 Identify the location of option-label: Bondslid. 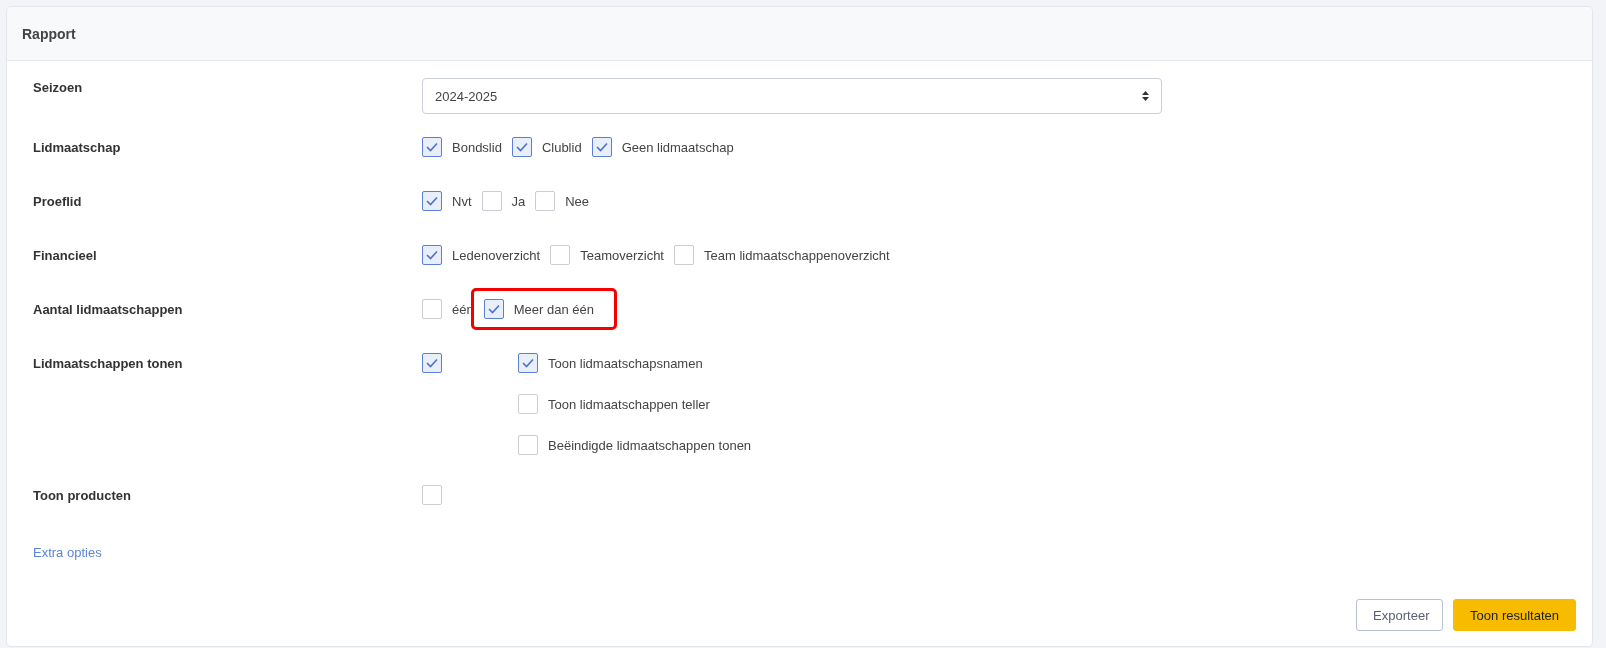
(477, 147).